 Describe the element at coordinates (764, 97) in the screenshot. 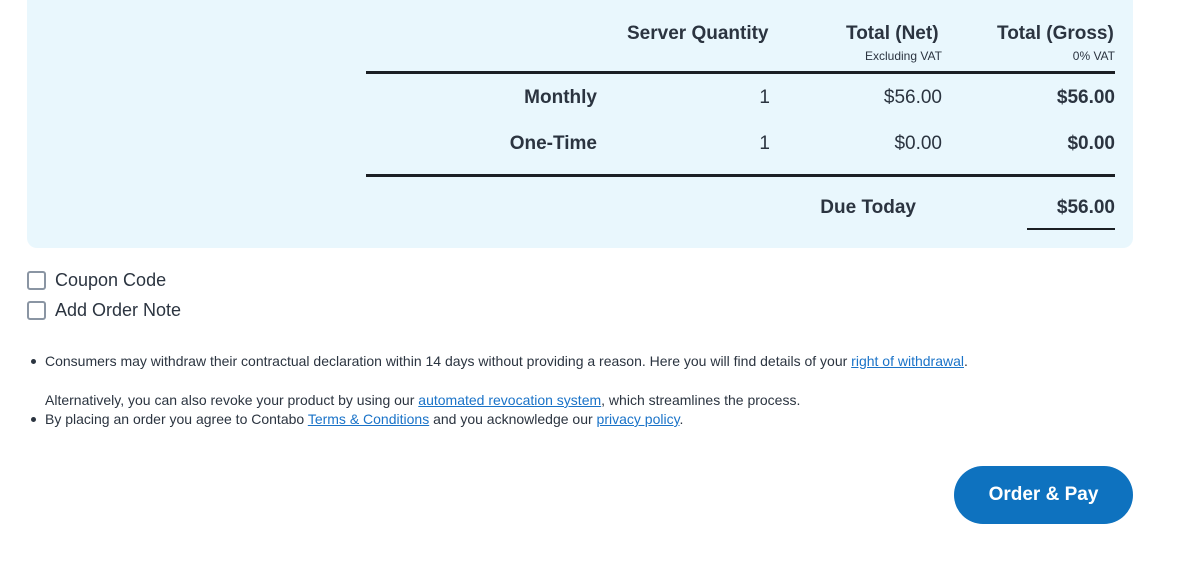

I see `row-monthly-quantity: 1` at that location.